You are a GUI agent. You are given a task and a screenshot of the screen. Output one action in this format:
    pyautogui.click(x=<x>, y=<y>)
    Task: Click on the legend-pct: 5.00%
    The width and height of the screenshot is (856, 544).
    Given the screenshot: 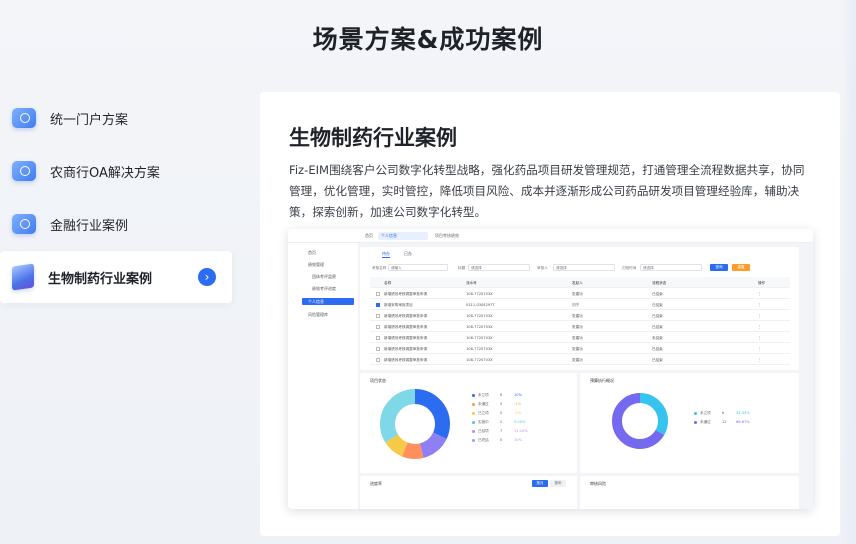 What is the action you would take?
    pyautogui.click(x=520, y=422)
    